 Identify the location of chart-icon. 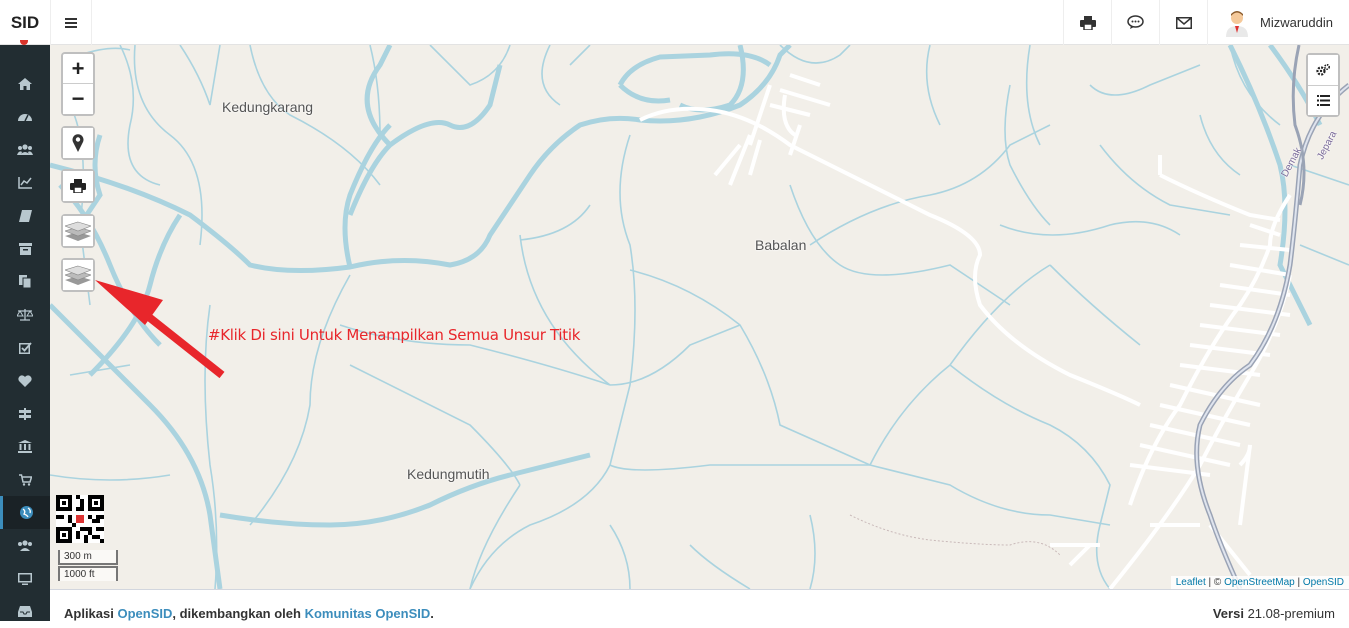
(25, 182).